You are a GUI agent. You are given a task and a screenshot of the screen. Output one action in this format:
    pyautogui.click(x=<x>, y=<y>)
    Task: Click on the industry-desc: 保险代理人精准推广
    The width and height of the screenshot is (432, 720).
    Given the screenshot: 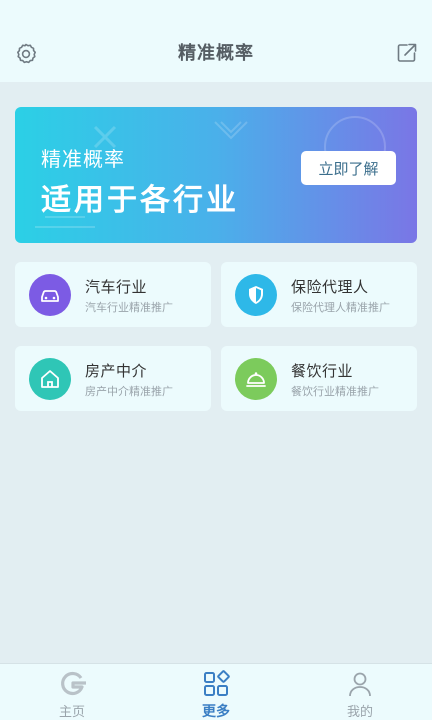 What is the action you would take?
    pyautogui.click(x=340, y=307)
    